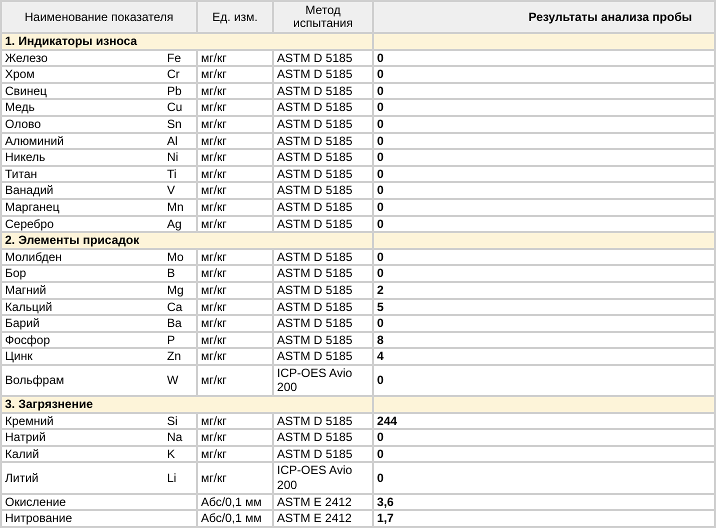 The image size is (716, 528). Describe the element at coordinates (181, 307) in the screenshot. I see `table-cell: Ca` at that location.